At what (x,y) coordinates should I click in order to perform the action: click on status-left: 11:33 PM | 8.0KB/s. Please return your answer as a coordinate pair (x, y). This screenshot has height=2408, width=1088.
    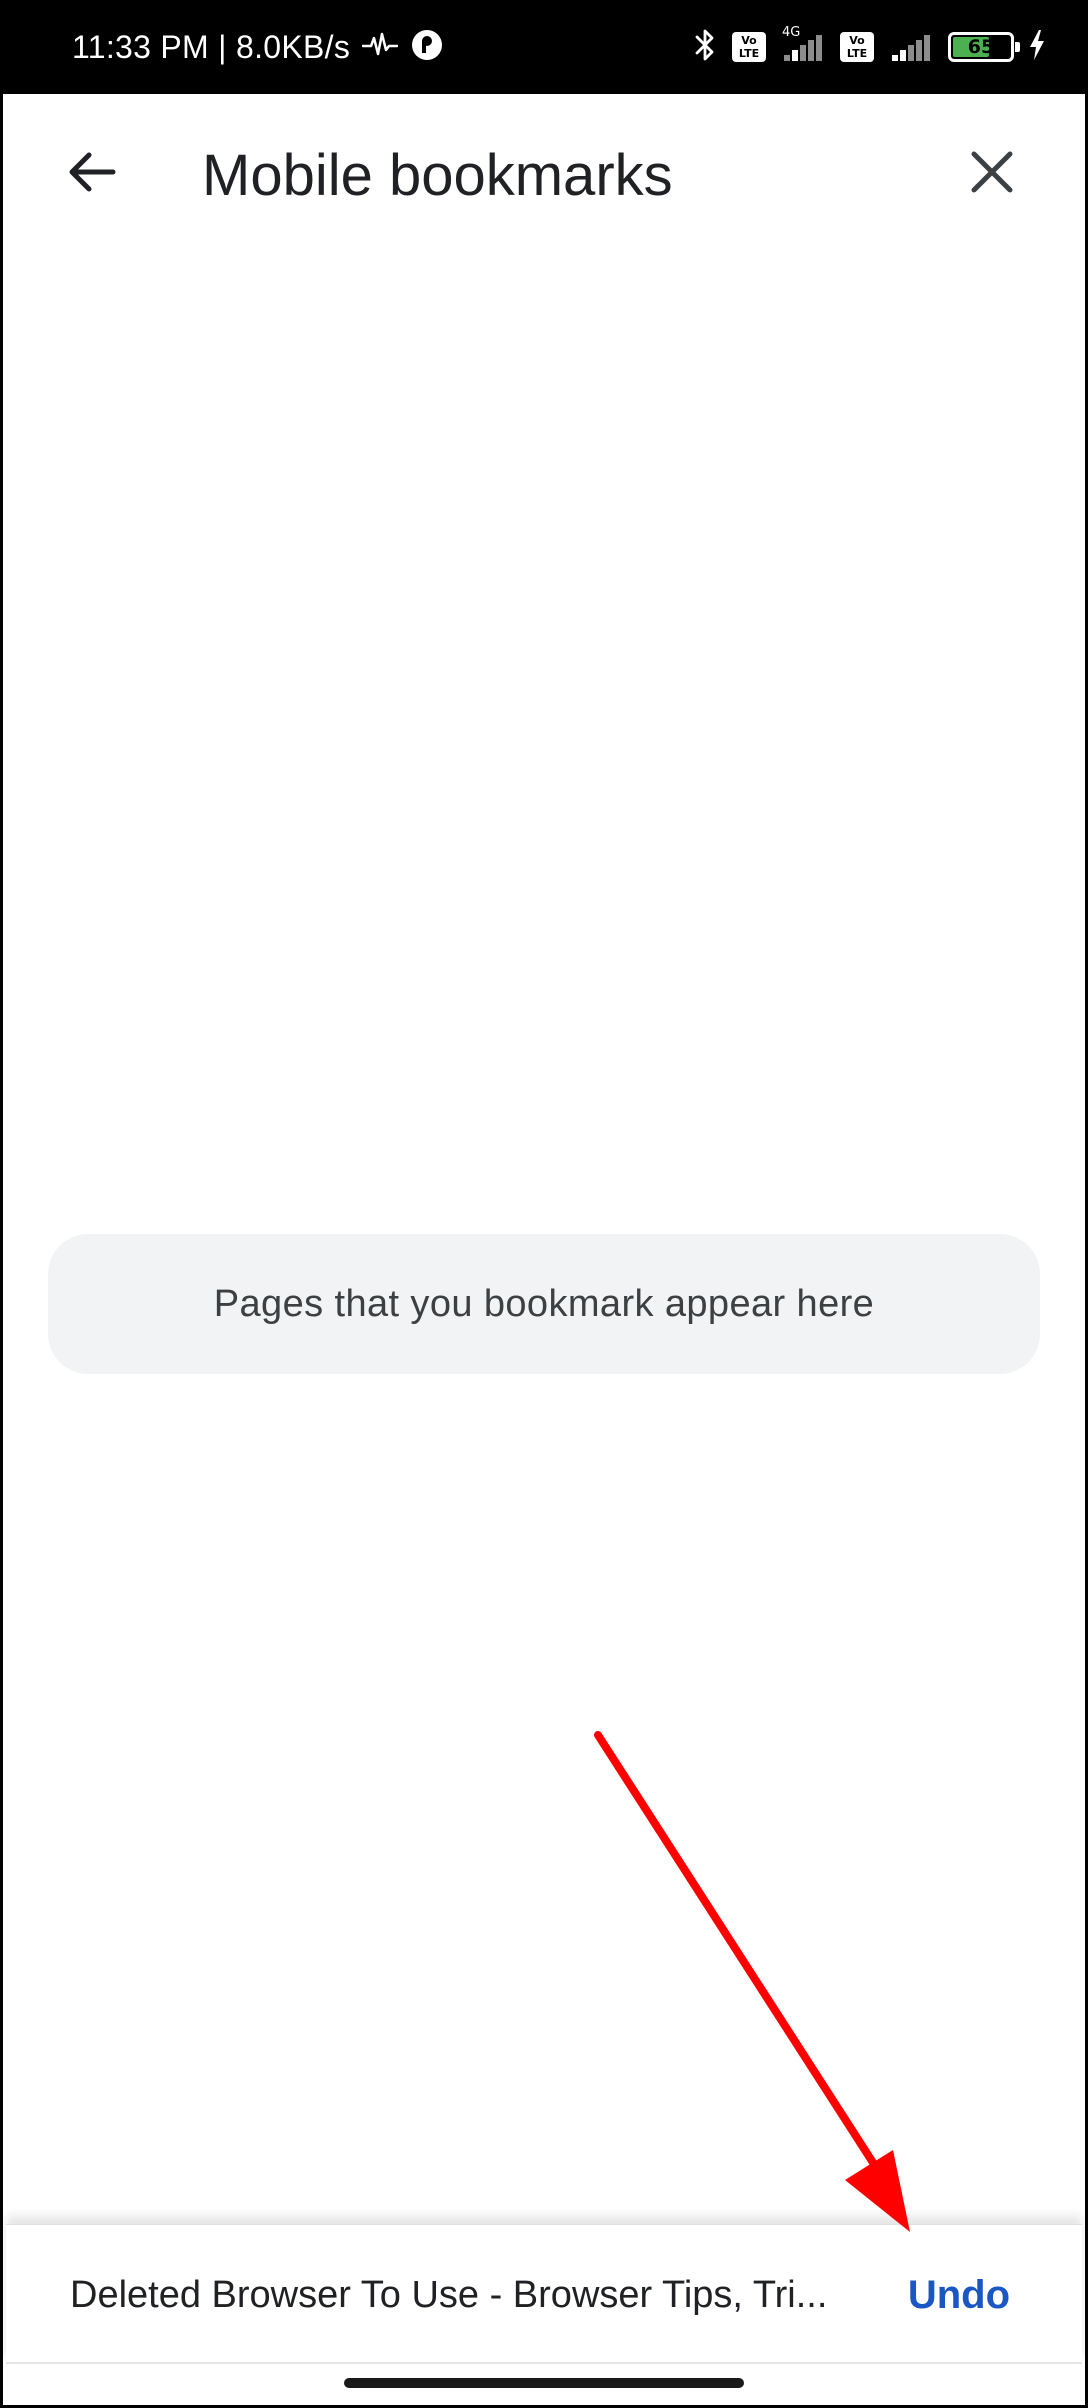
    Looking at the image, I should click on (258, 47).